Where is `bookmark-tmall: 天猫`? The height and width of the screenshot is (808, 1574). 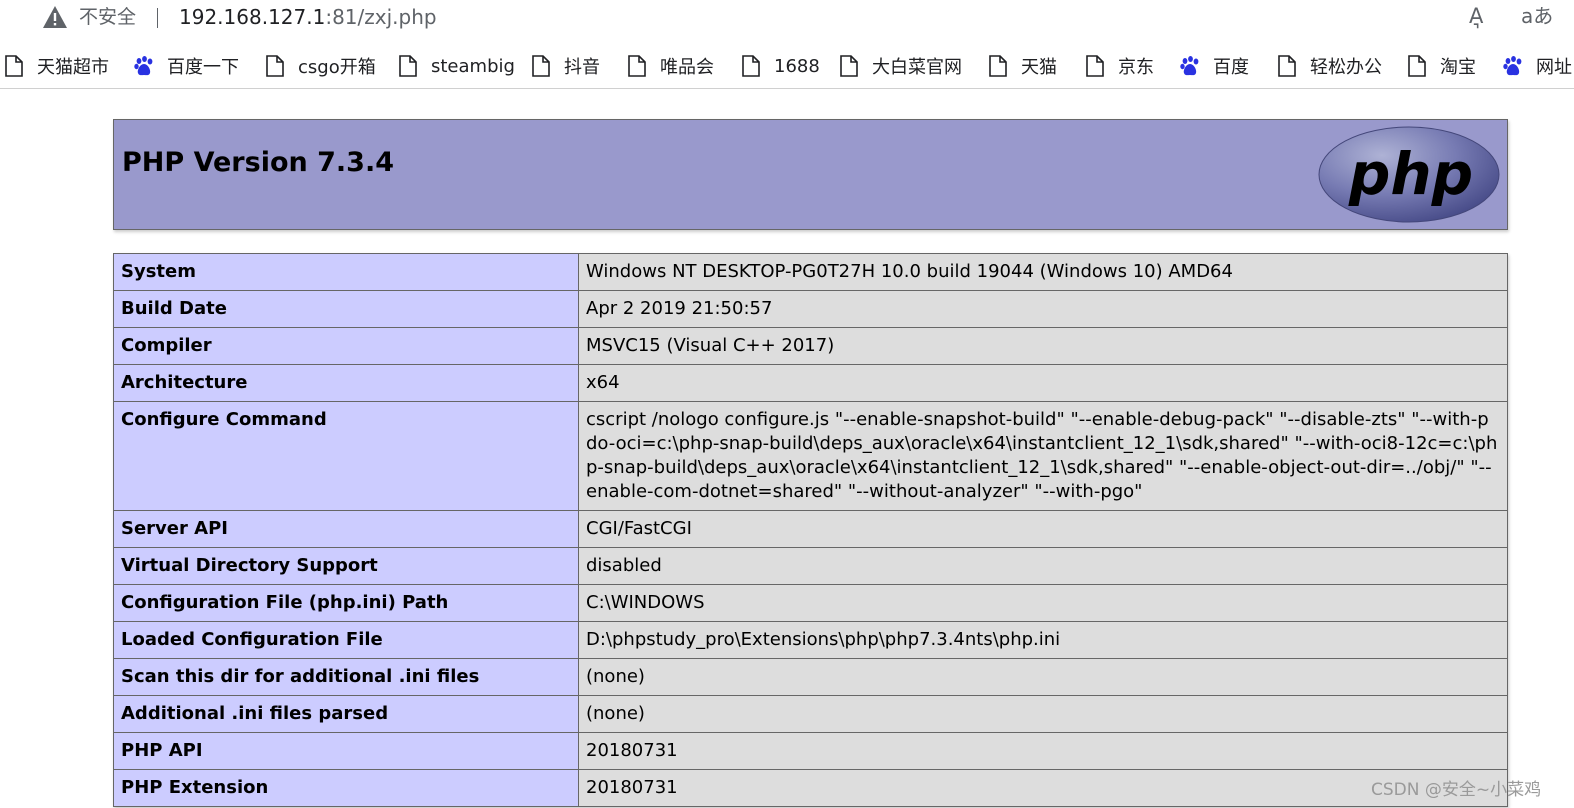 bookmark-tmall: 天猫 is located at coordinates (1022, 66).